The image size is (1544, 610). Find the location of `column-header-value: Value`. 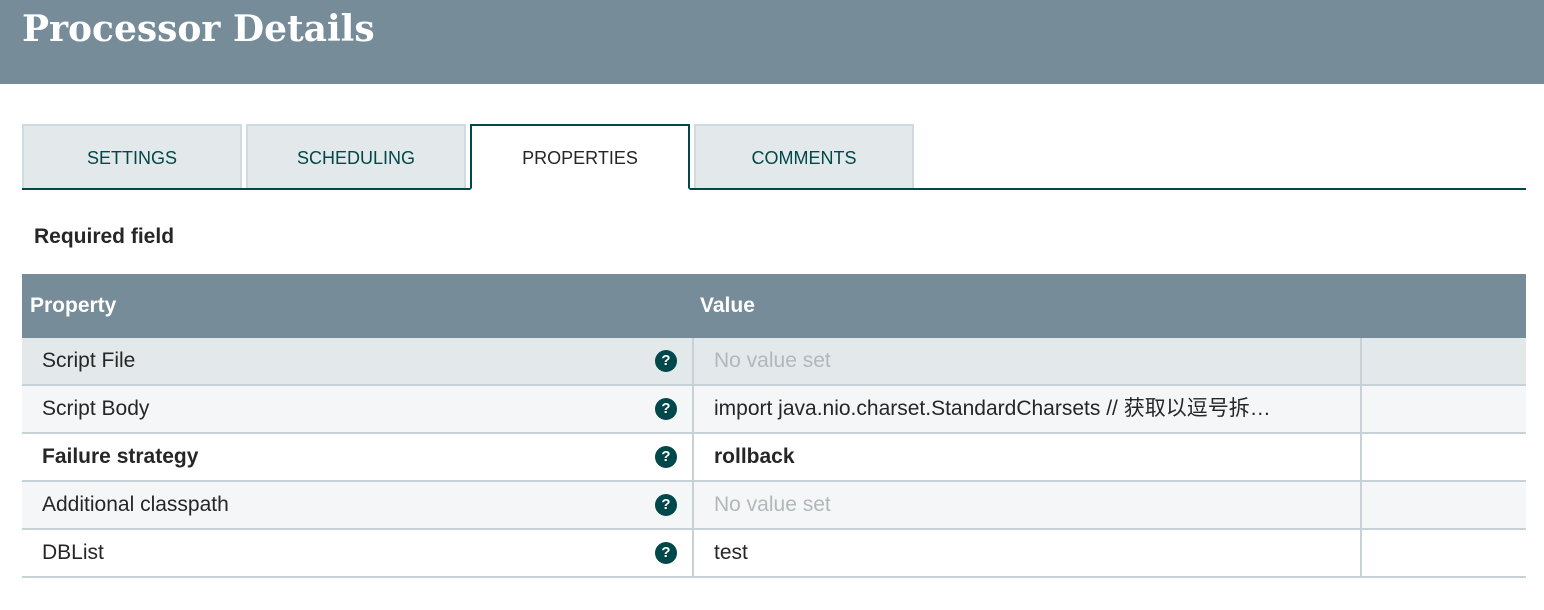

column-header-value: Value is located at coordinates (727, 306).